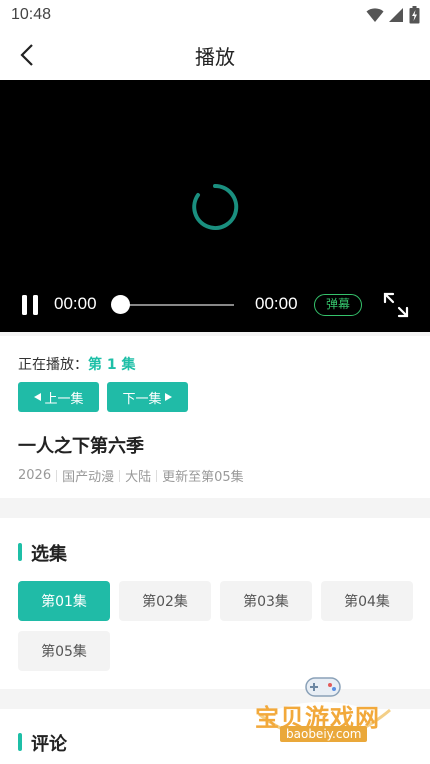  I want to click on watermark-url: baobeiy.com, so click(324, 734).